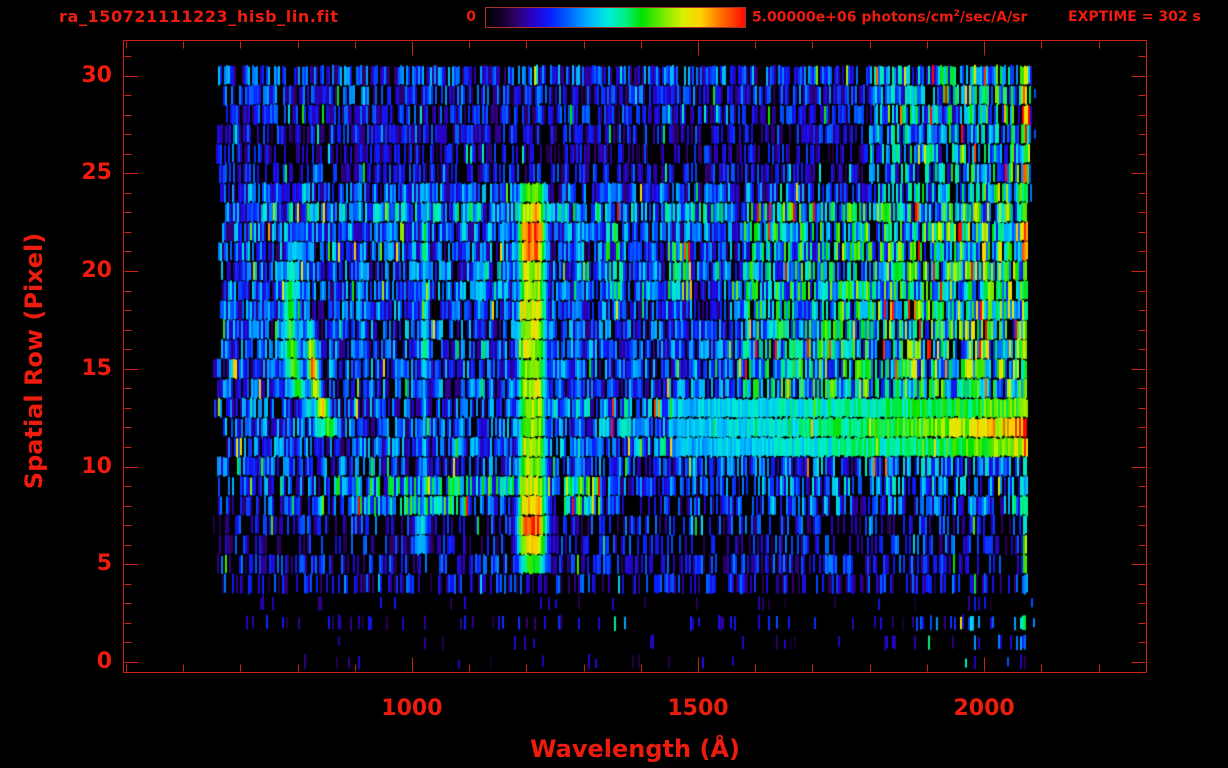  I want to click on x-axis-title: Wavelength (Å), so click(635, 749).